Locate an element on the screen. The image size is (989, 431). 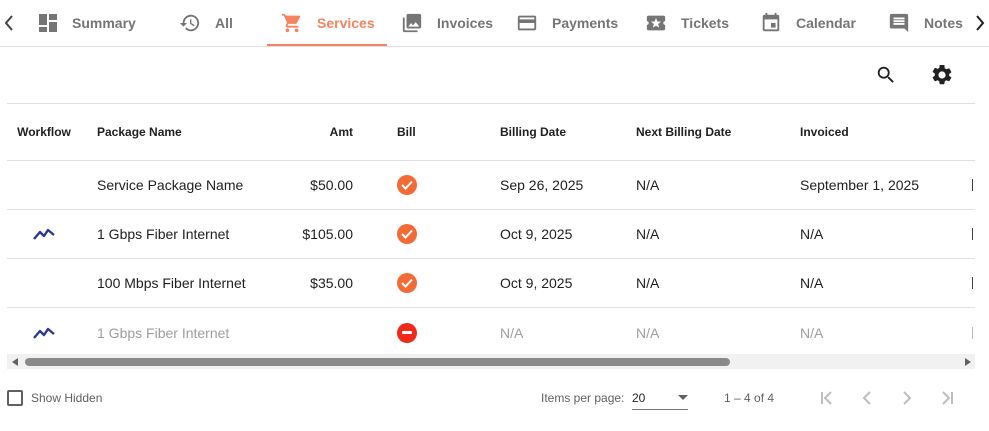
settings-button is located at coordinates (942, 75).